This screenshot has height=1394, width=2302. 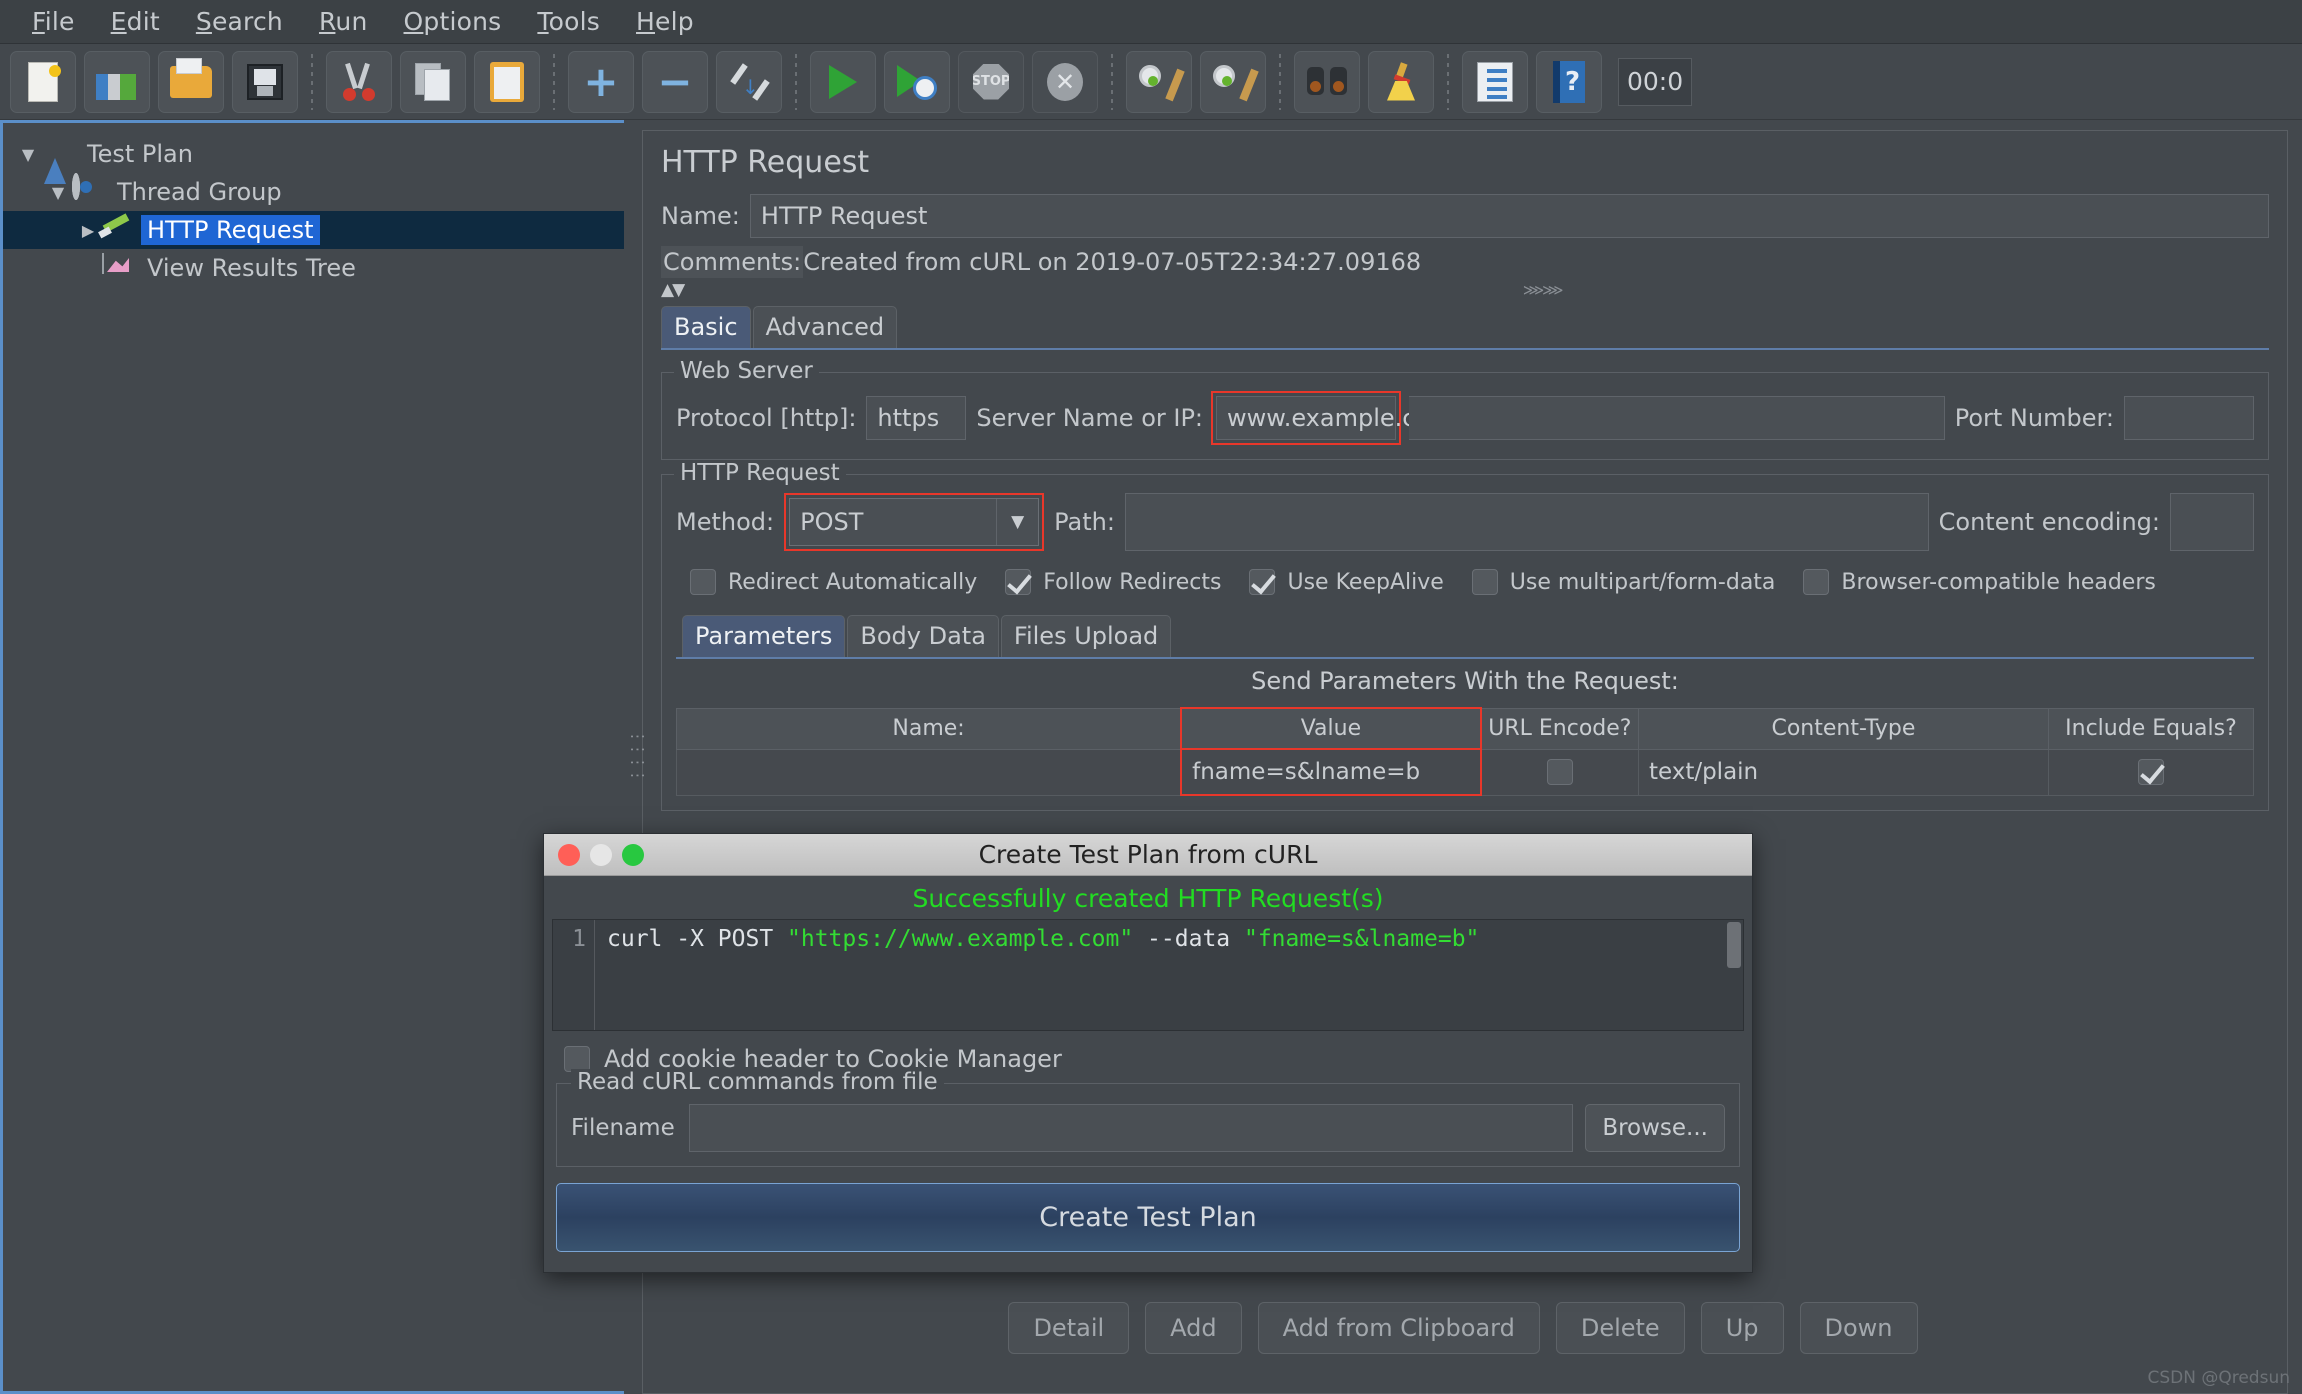 What do you see at coordinates (923, 636) in the screenshot?
I see `tab-body-data: Body Data` at bounding box center [923, 636].